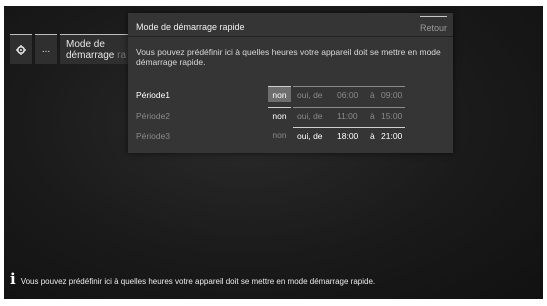 The width and height of the screenshot is (547, 306). I want to click on back-button: Retour, so click(433, 24).